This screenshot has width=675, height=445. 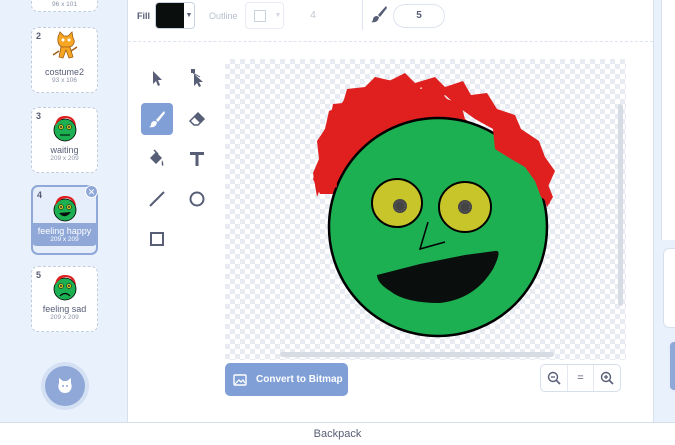 I want to click on eraser-icon, so click(x=197, y=118).